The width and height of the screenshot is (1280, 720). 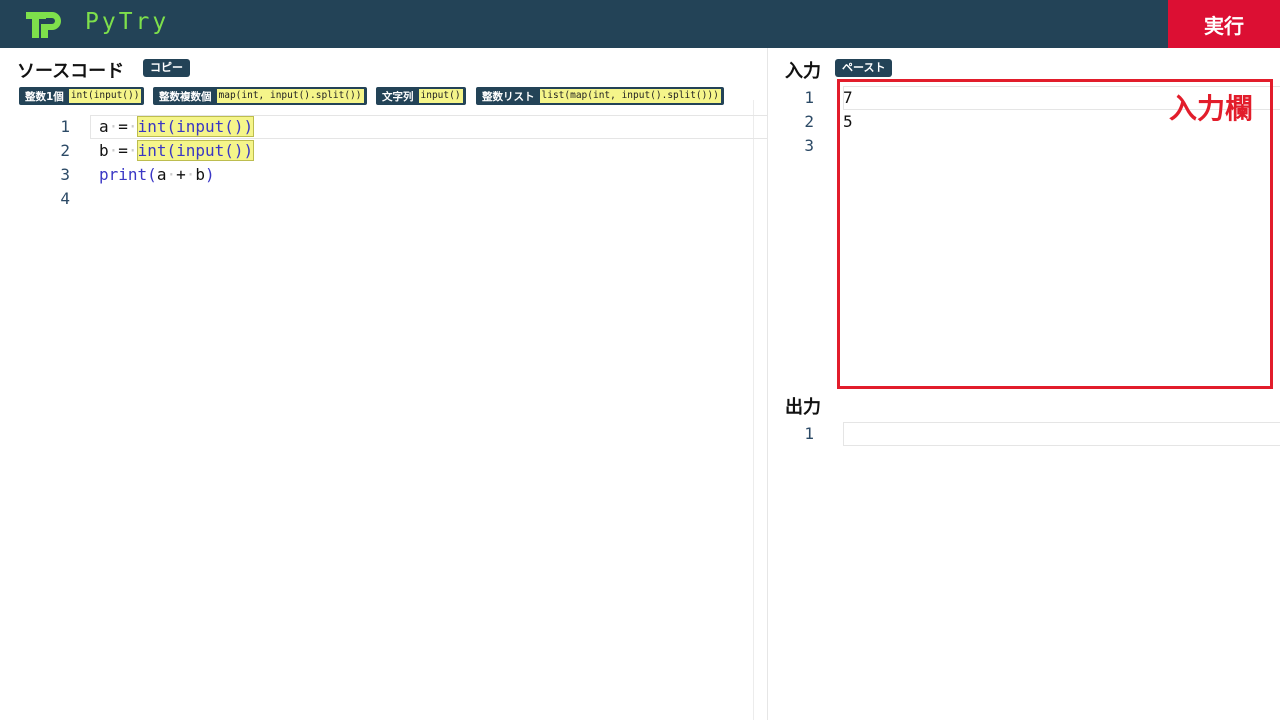 I want to click on input-annotation-label: 入力欄, so click(x=1211, y=108).